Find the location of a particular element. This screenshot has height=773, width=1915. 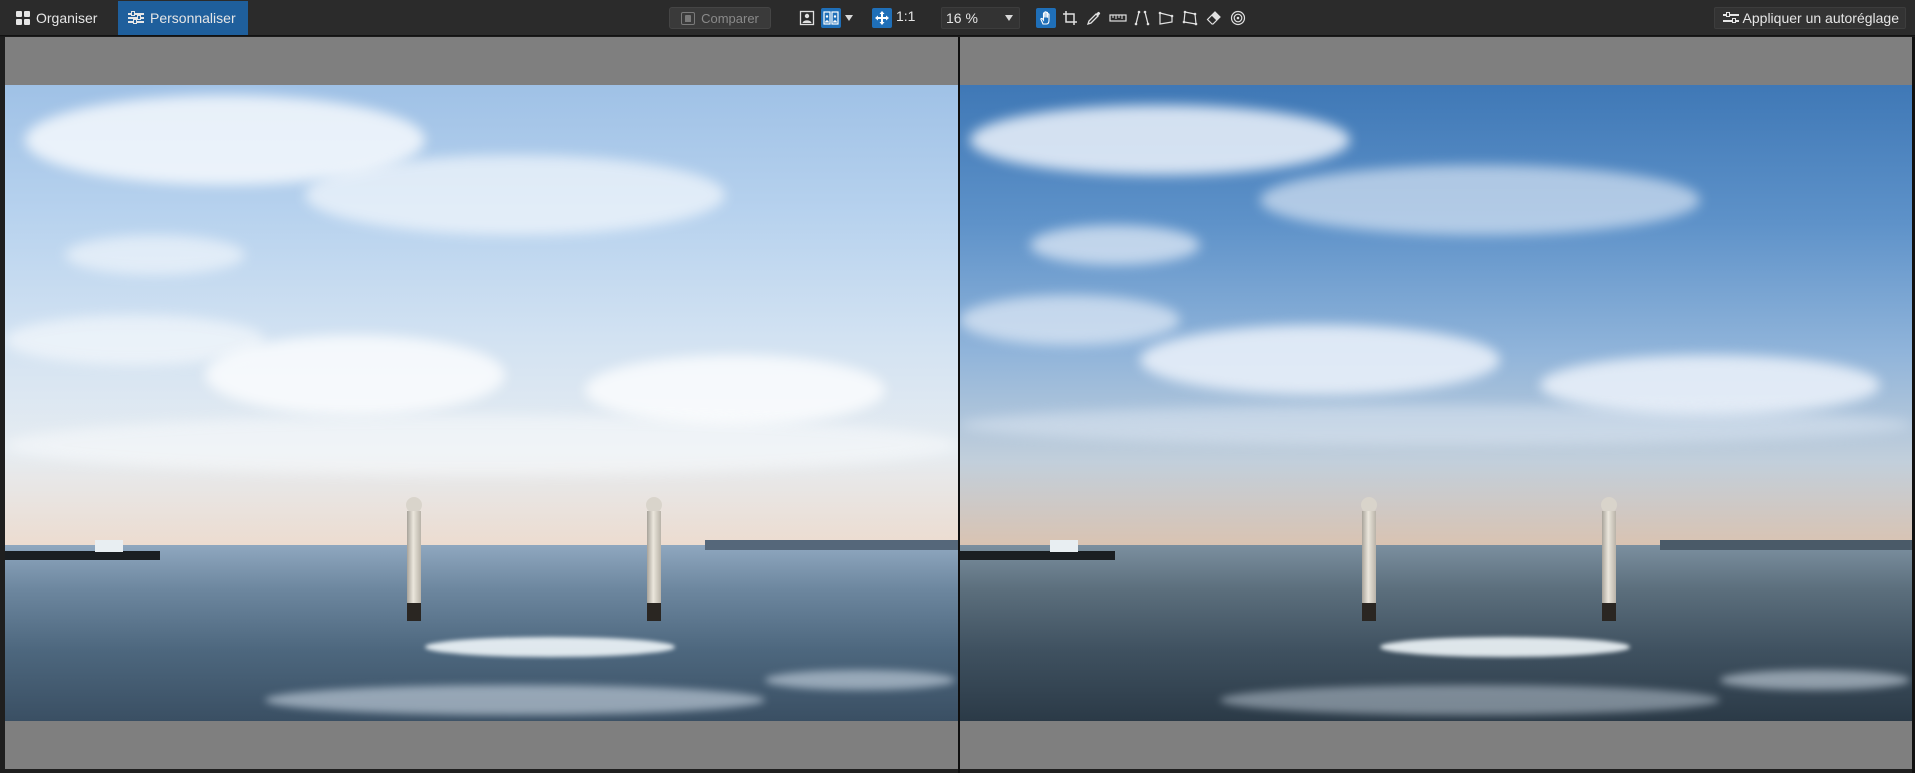

one-to-one-button: 1:1 is located at coordinates (905, 16).